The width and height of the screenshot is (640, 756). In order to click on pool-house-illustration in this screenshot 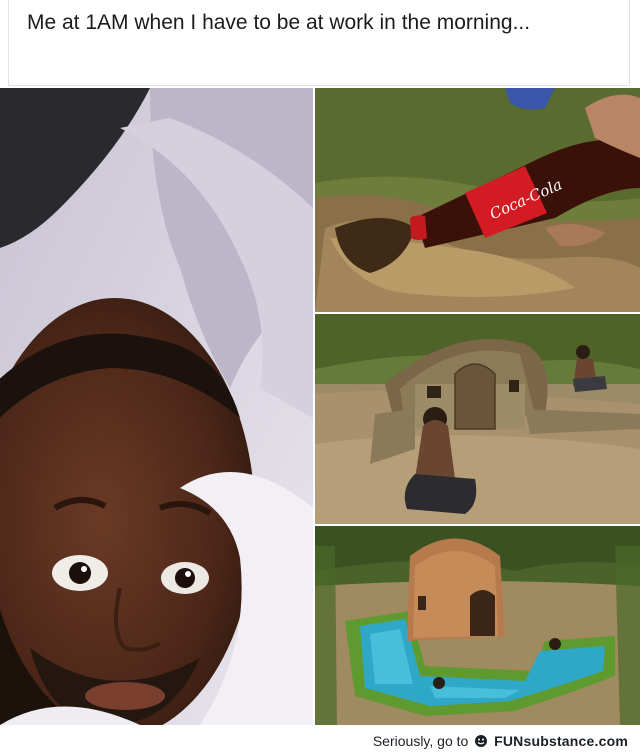, I will do `click(477, 625)`.